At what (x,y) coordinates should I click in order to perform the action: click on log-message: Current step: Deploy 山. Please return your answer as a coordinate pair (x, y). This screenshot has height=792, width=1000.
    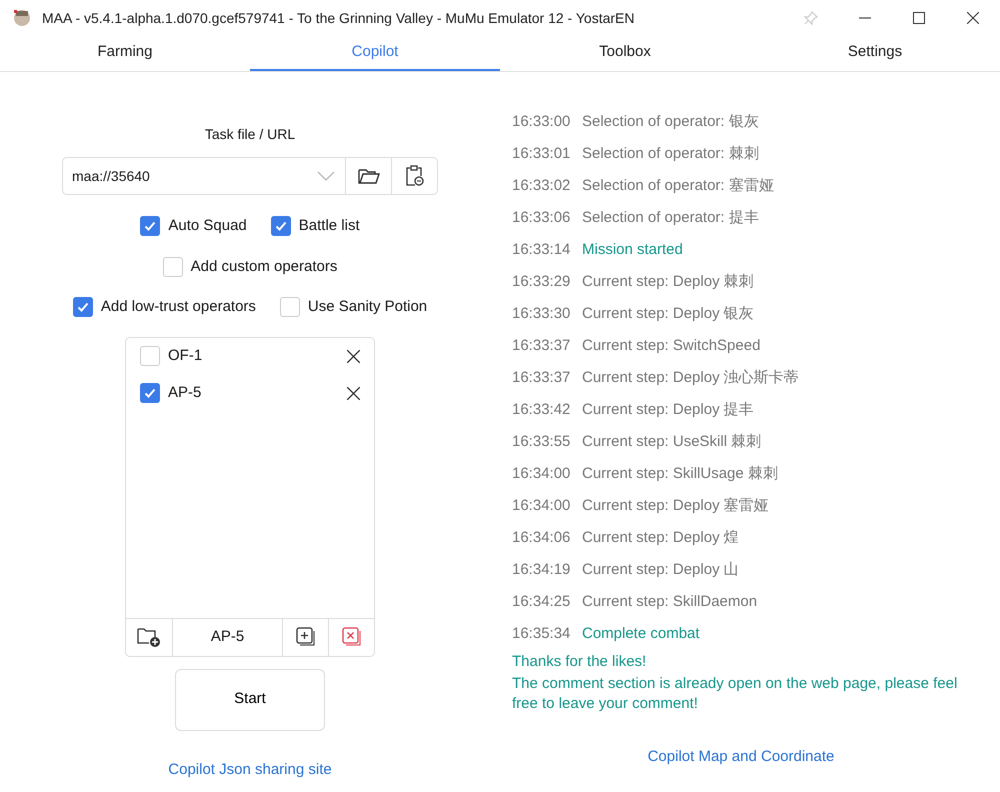
    Looking at the image, I should click on (660, 570).